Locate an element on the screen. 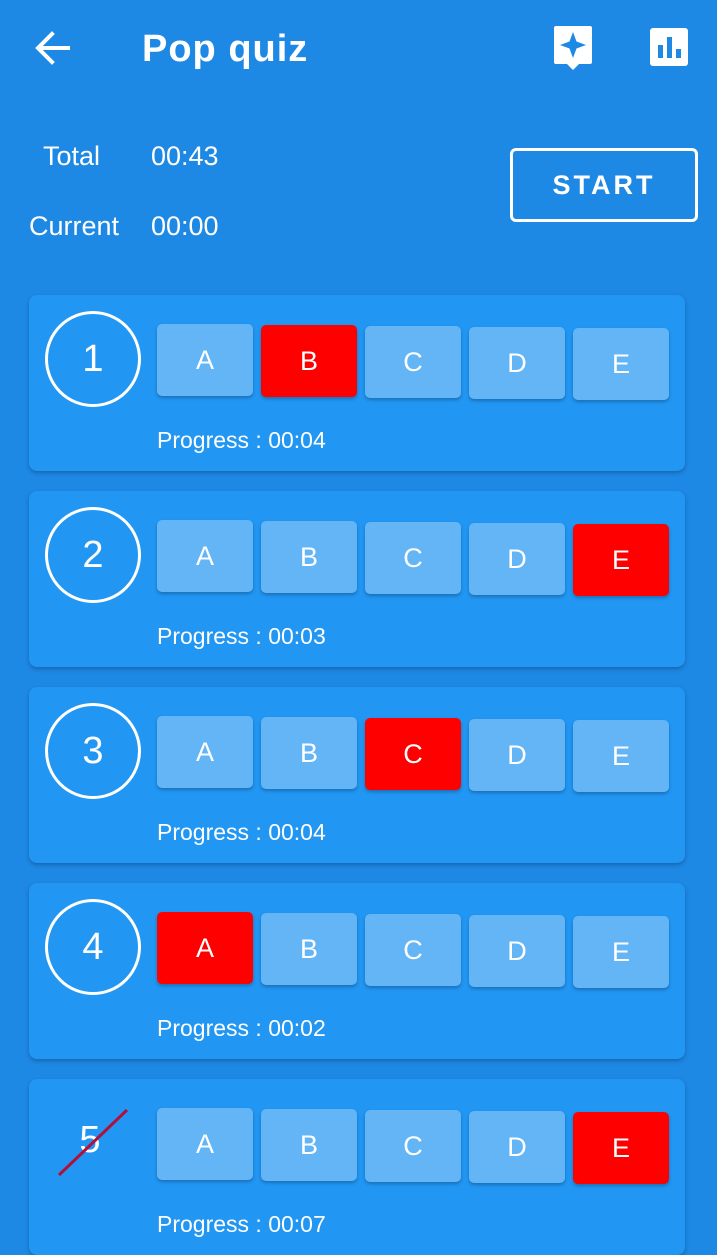 The height and width of the screenshot is (1255, 717). current-label: Current is located at coordinates (74, 226).